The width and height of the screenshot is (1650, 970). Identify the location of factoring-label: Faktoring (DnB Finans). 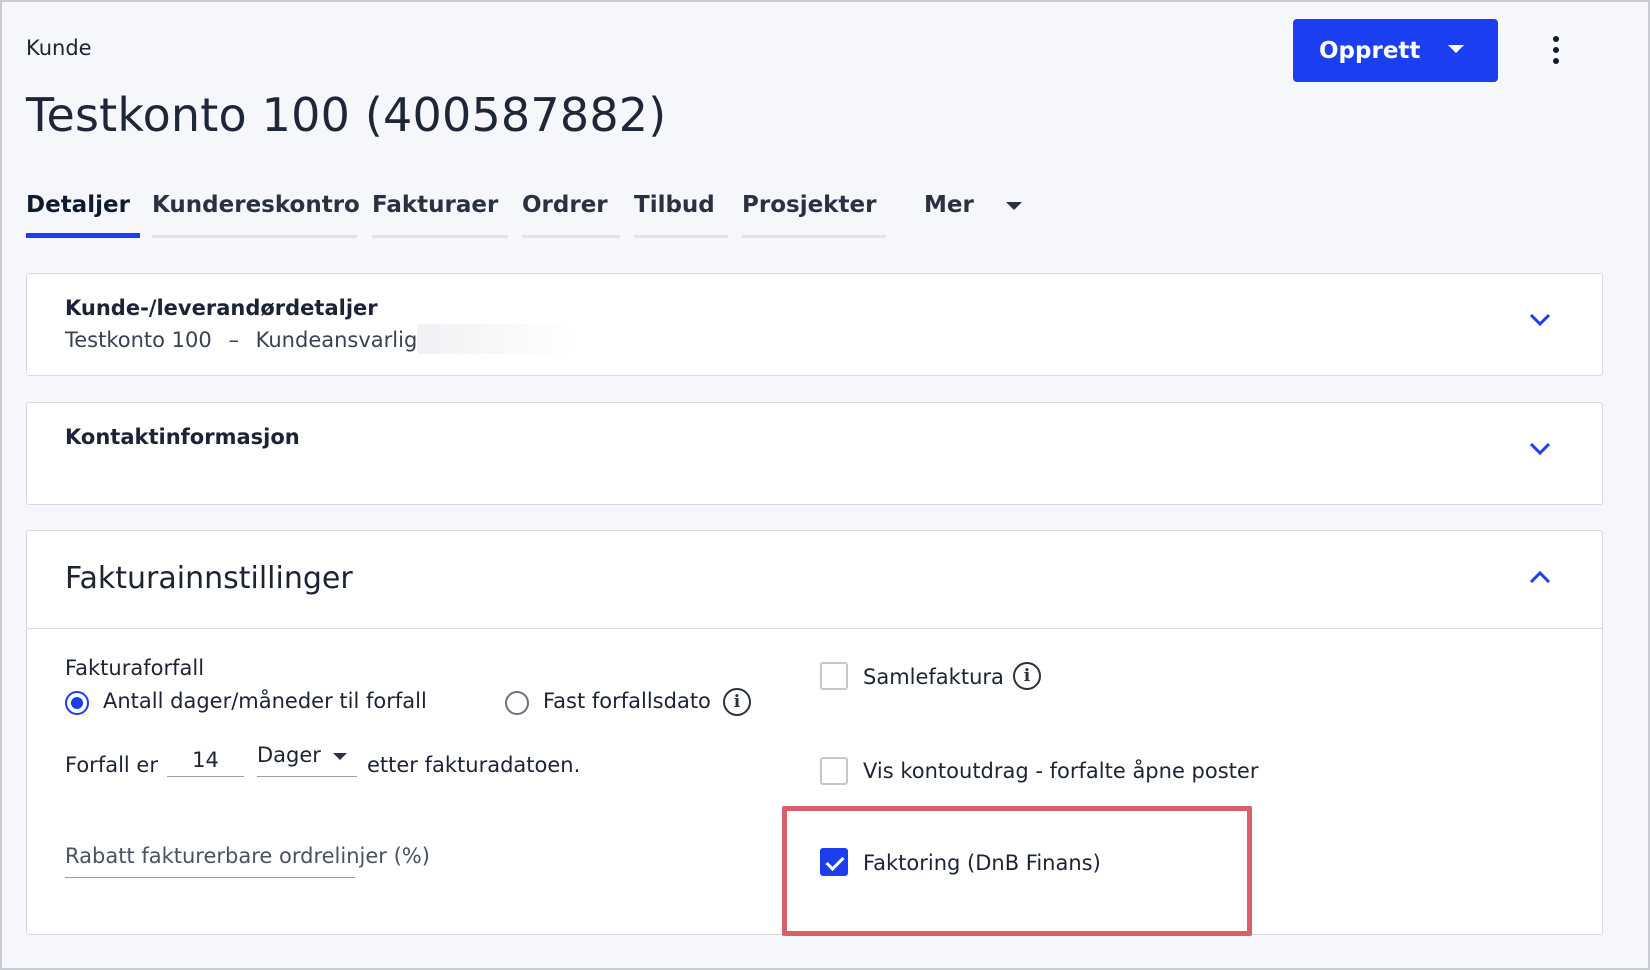
(982, 863).